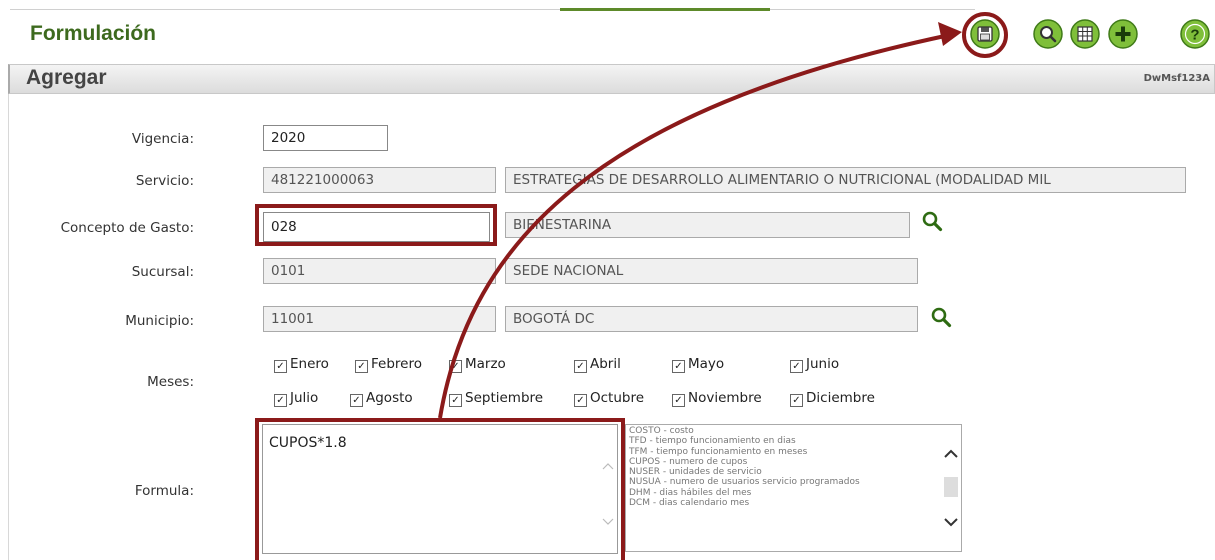 The image size is (1215, 560). What do you see at coordinates (379, 319) in the screenshot?
I see `municipio-code-field: 11001` at bounding box center [379, 319].